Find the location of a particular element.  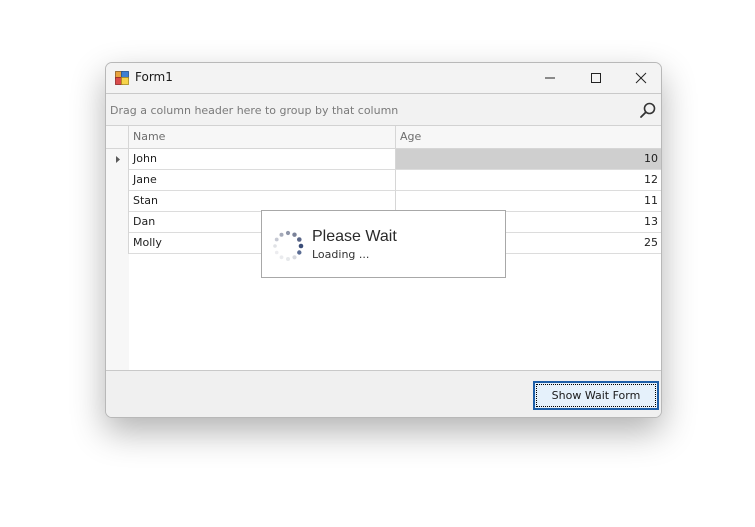

footer-panel: Show Wait Form is located at coordinates (383, 394).